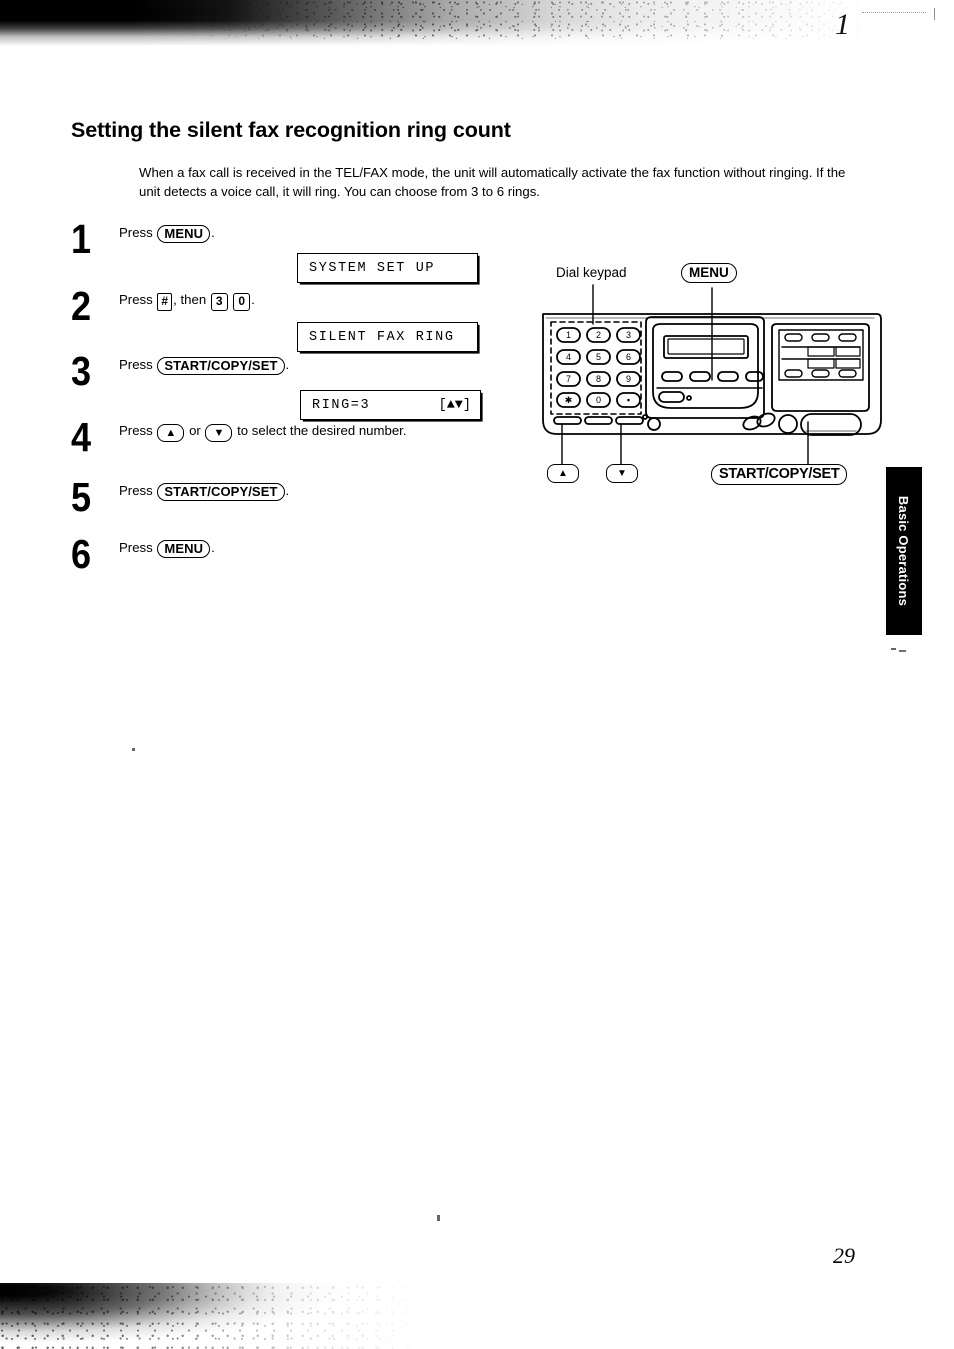 The image size is (954, 1349). I want to click on up-arrow-icon: ▲, so click(563, 473).